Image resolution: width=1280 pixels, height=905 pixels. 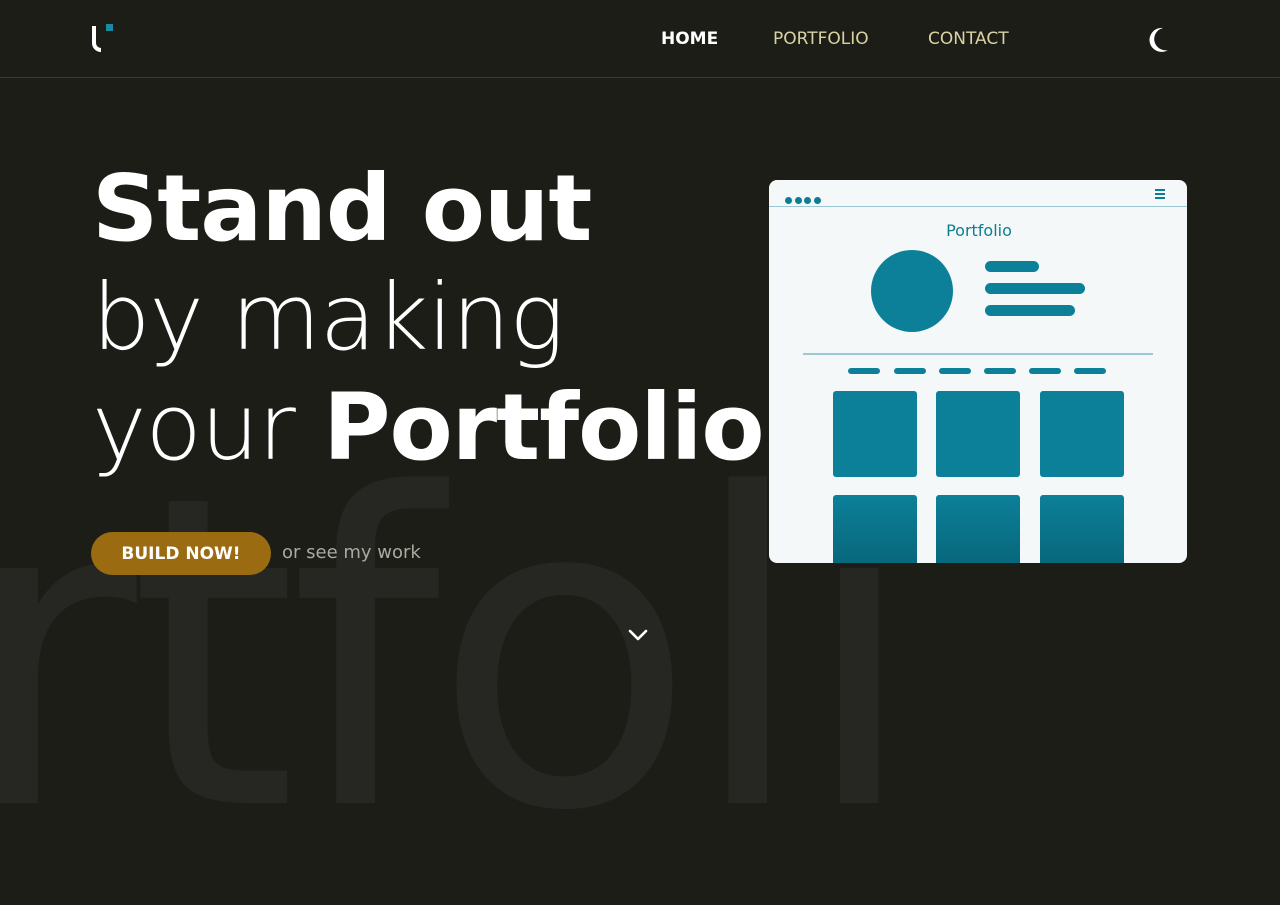 What do you see at coordinates (1159, 40) in the screenshot?
I see `moon-icon` at bounding box center [1159, 40].